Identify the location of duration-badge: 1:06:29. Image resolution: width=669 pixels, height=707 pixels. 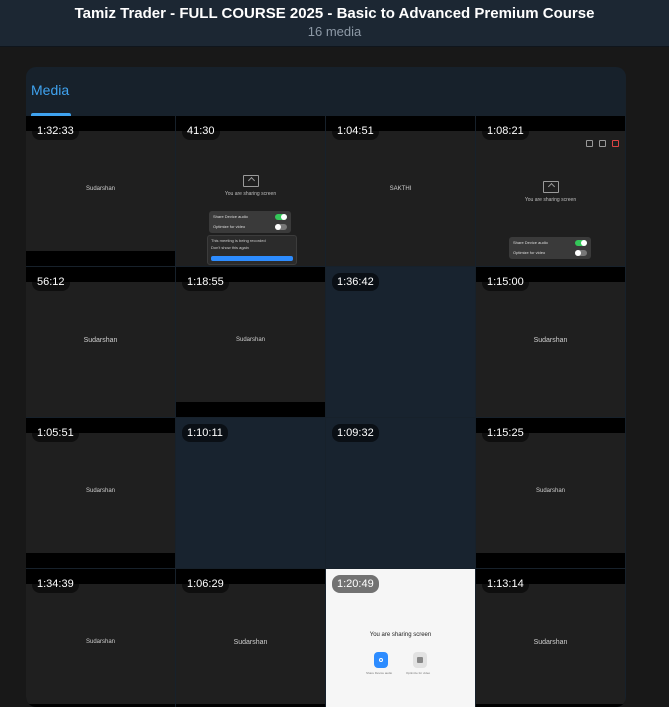
(205, 584).